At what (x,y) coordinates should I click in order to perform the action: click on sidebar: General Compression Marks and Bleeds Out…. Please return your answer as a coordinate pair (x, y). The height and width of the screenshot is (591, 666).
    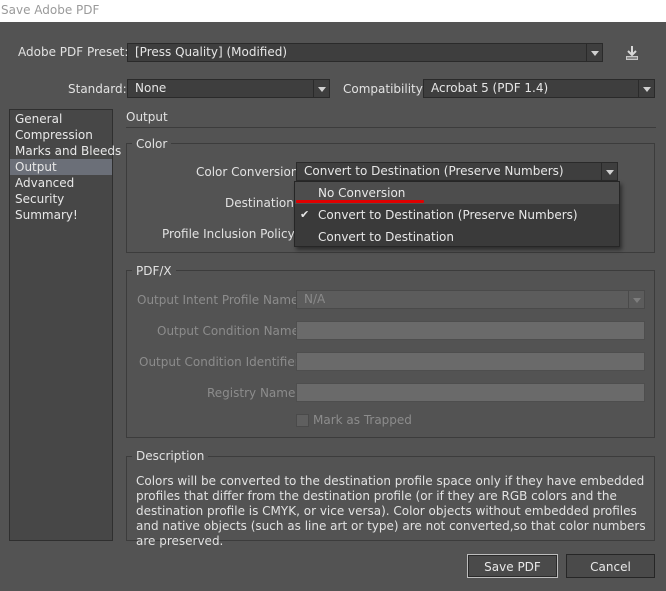
    Looking at the image, I should click on (65, 325).